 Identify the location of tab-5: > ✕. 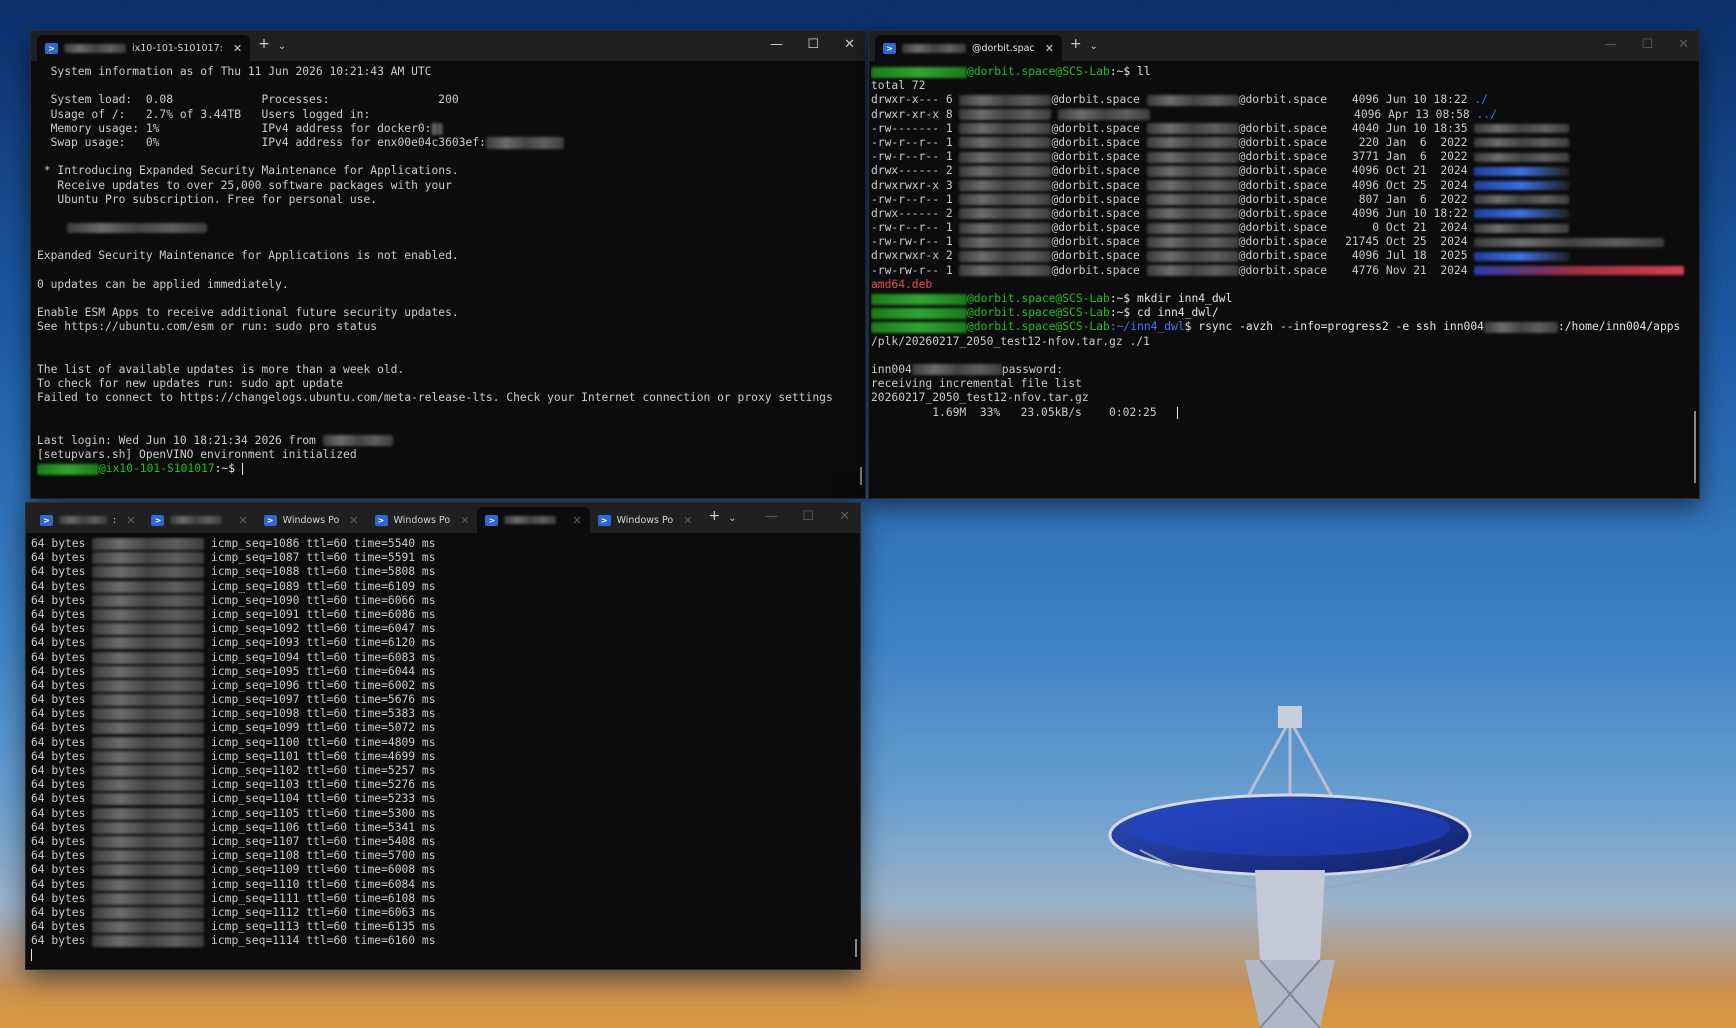
(533, 520).